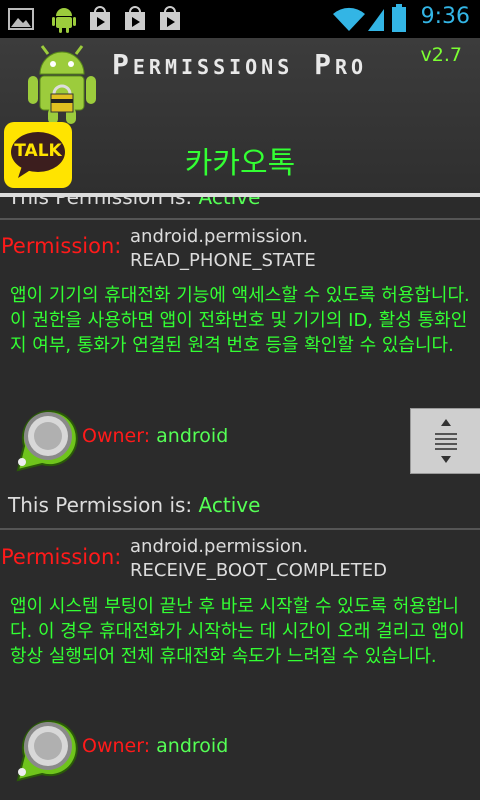 The height and width of the screenshot is (800, 480). I want to click on app-version: v2.7, so click(441, 55).